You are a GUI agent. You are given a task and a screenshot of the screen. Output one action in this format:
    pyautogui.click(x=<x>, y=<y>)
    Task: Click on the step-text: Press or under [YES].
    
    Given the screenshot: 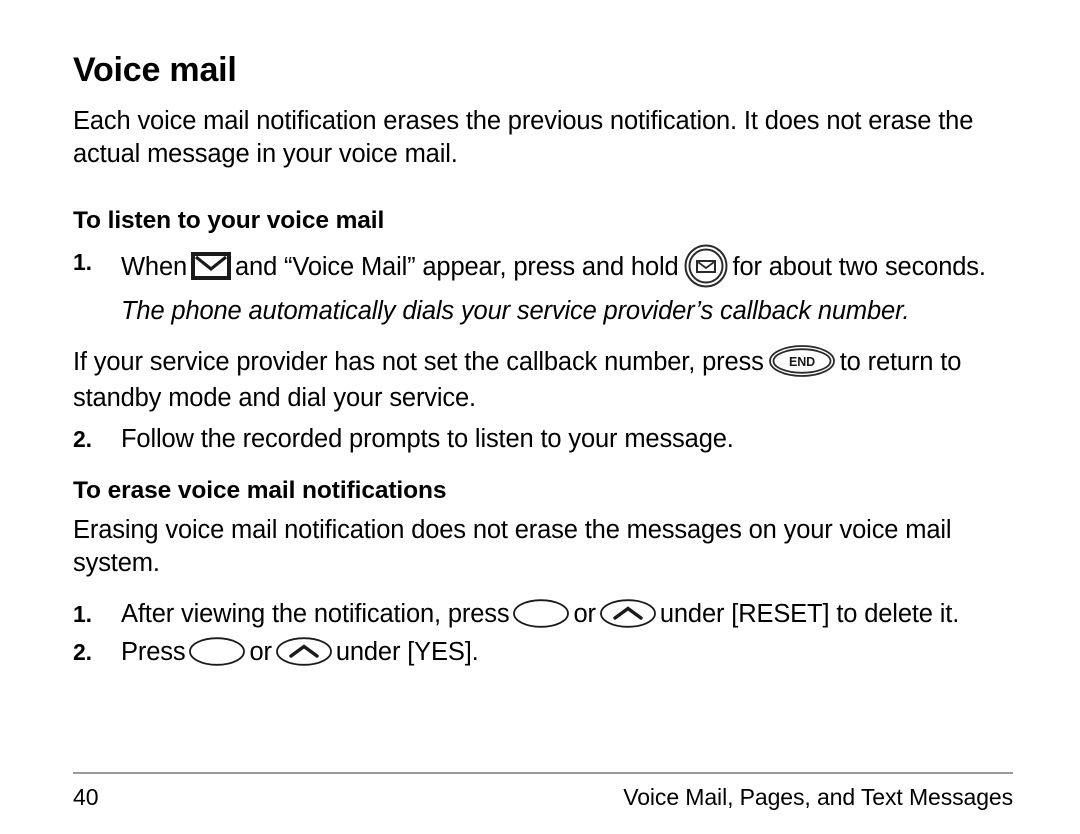 What is the action you would take?
    pyautogui.click(x=300, y=652)
    